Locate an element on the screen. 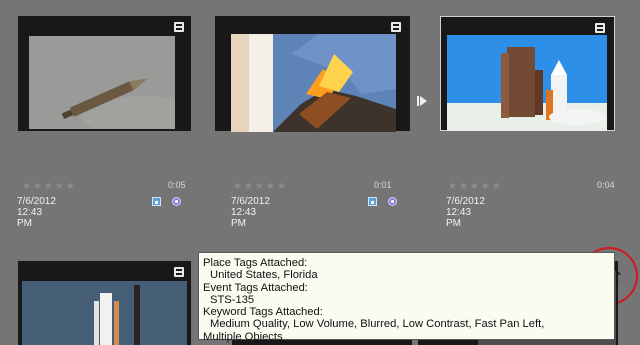  duration-label: 0:01 is located at coordinates (383, 185).